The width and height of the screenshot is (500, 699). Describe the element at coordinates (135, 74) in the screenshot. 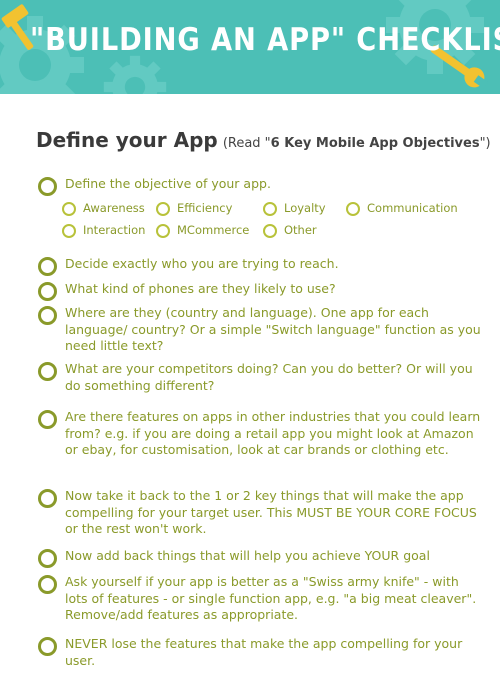

I see `gear-icon` at that location.